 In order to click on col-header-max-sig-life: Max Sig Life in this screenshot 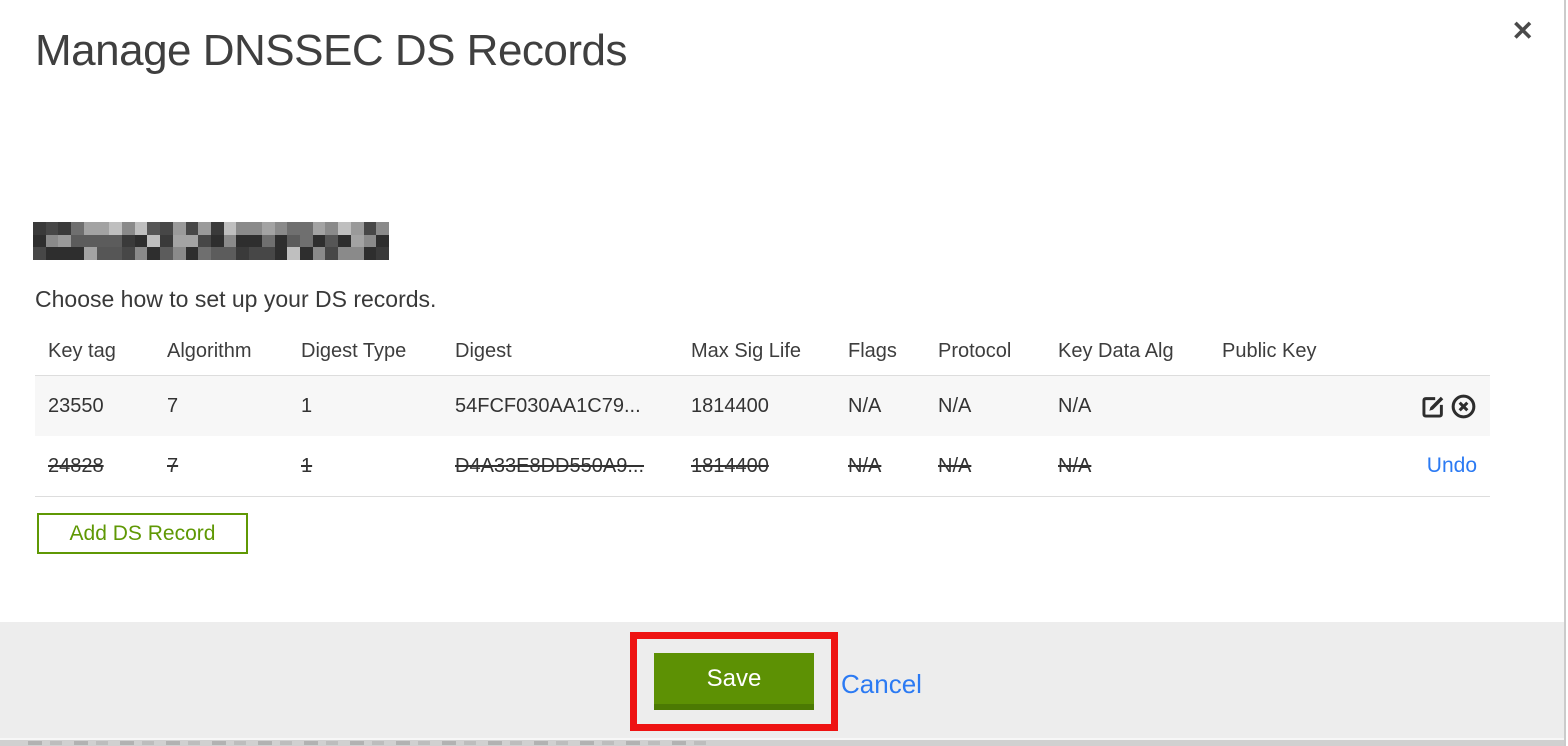, I will do `click(746, 351)`.